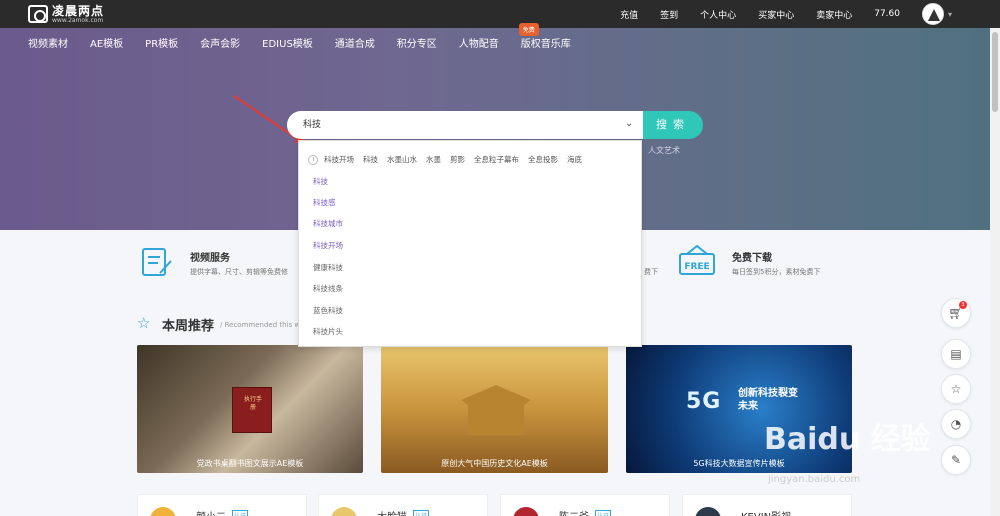 Image resolution: width=1000 pixels, height=516 pixels. I want to click on user-avatar, so click(932, 14).